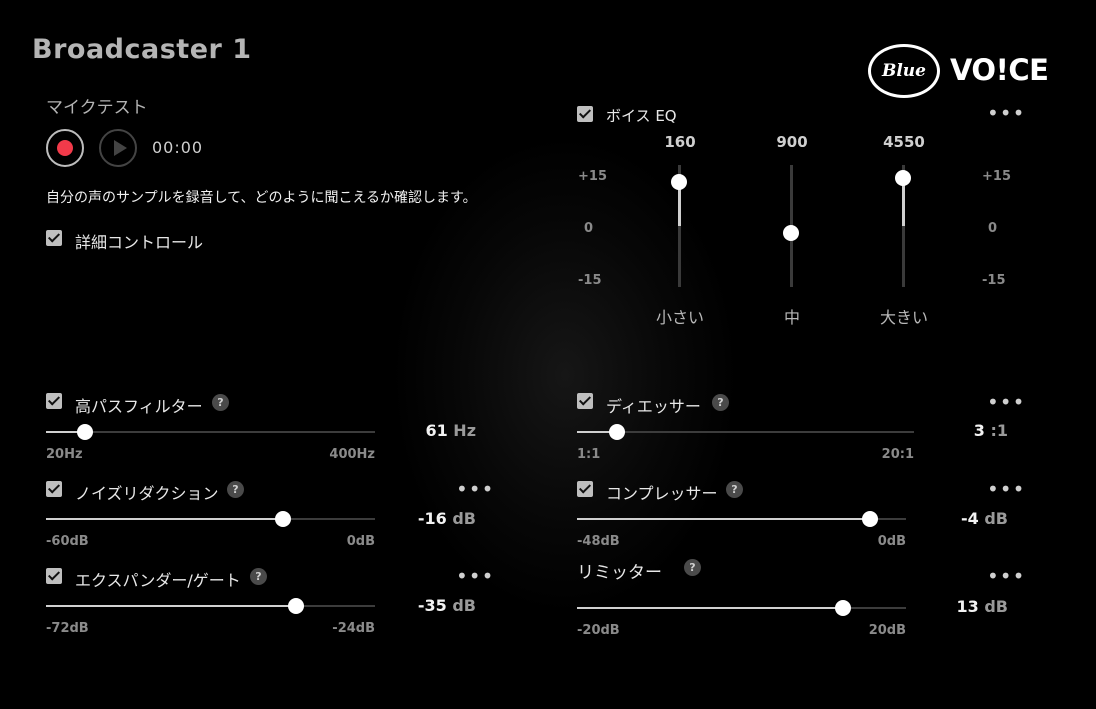  What do you see at coordinates (164, 519) in the screenshot?
I see `noise-reduction-slider-fill` at bounding box center [164, 519].